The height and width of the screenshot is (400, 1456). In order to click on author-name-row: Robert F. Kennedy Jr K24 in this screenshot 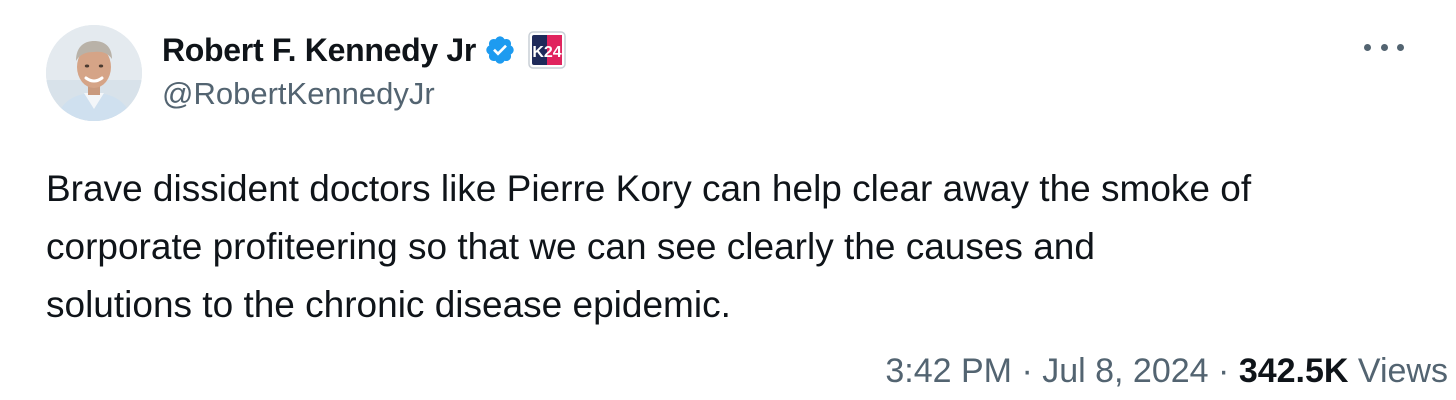, I will do `click(364, 50)`.